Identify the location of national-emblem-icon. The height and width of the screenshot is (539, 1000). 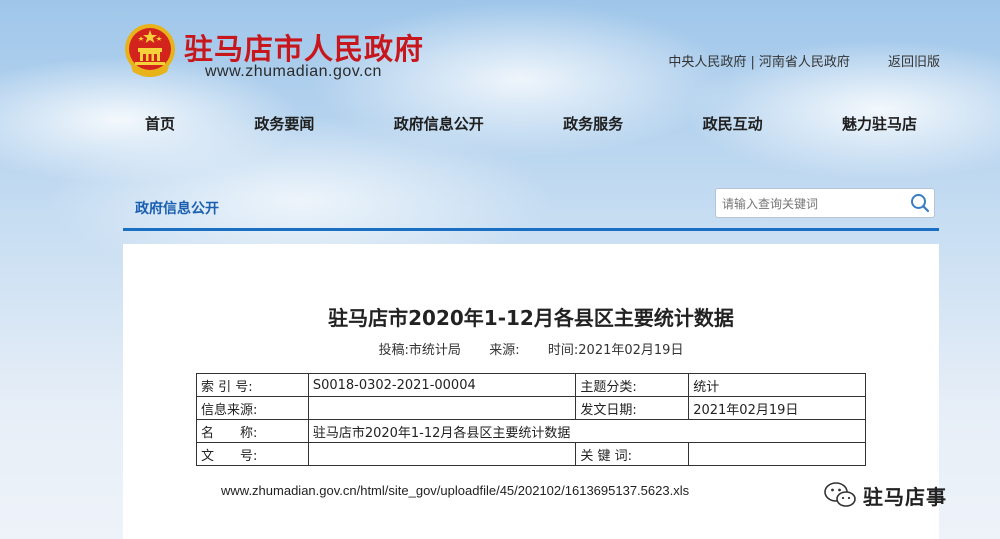
(150, 50).